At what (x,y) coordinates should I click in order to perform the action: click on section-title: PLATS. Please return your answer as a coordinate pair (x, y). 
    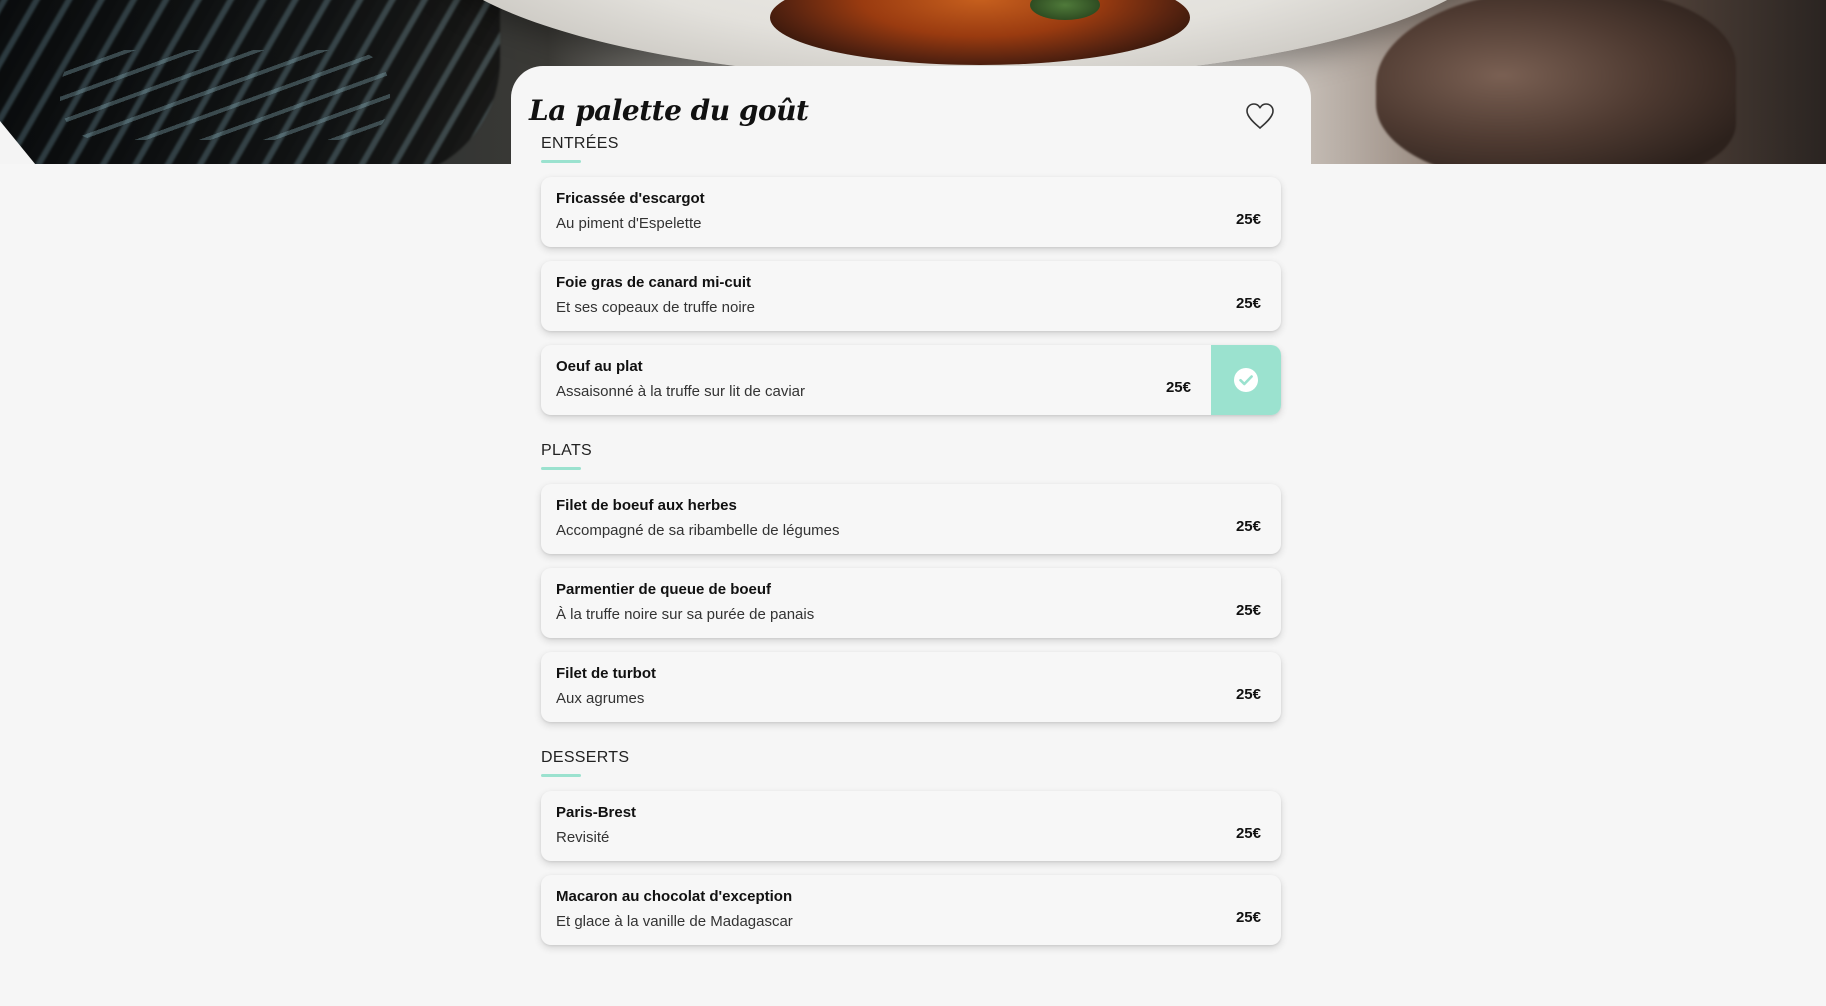
    Looking at the image, I should click on (566, 450).